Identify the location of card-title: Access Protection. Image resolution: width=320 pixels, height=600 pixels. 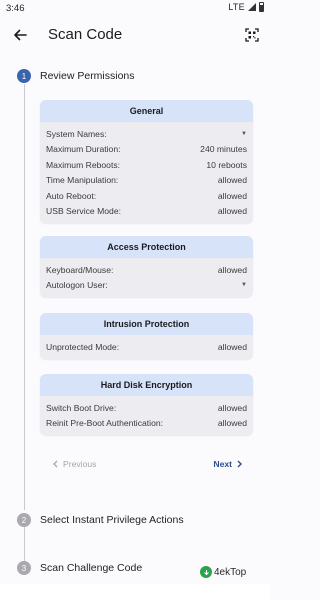
(146, 247).